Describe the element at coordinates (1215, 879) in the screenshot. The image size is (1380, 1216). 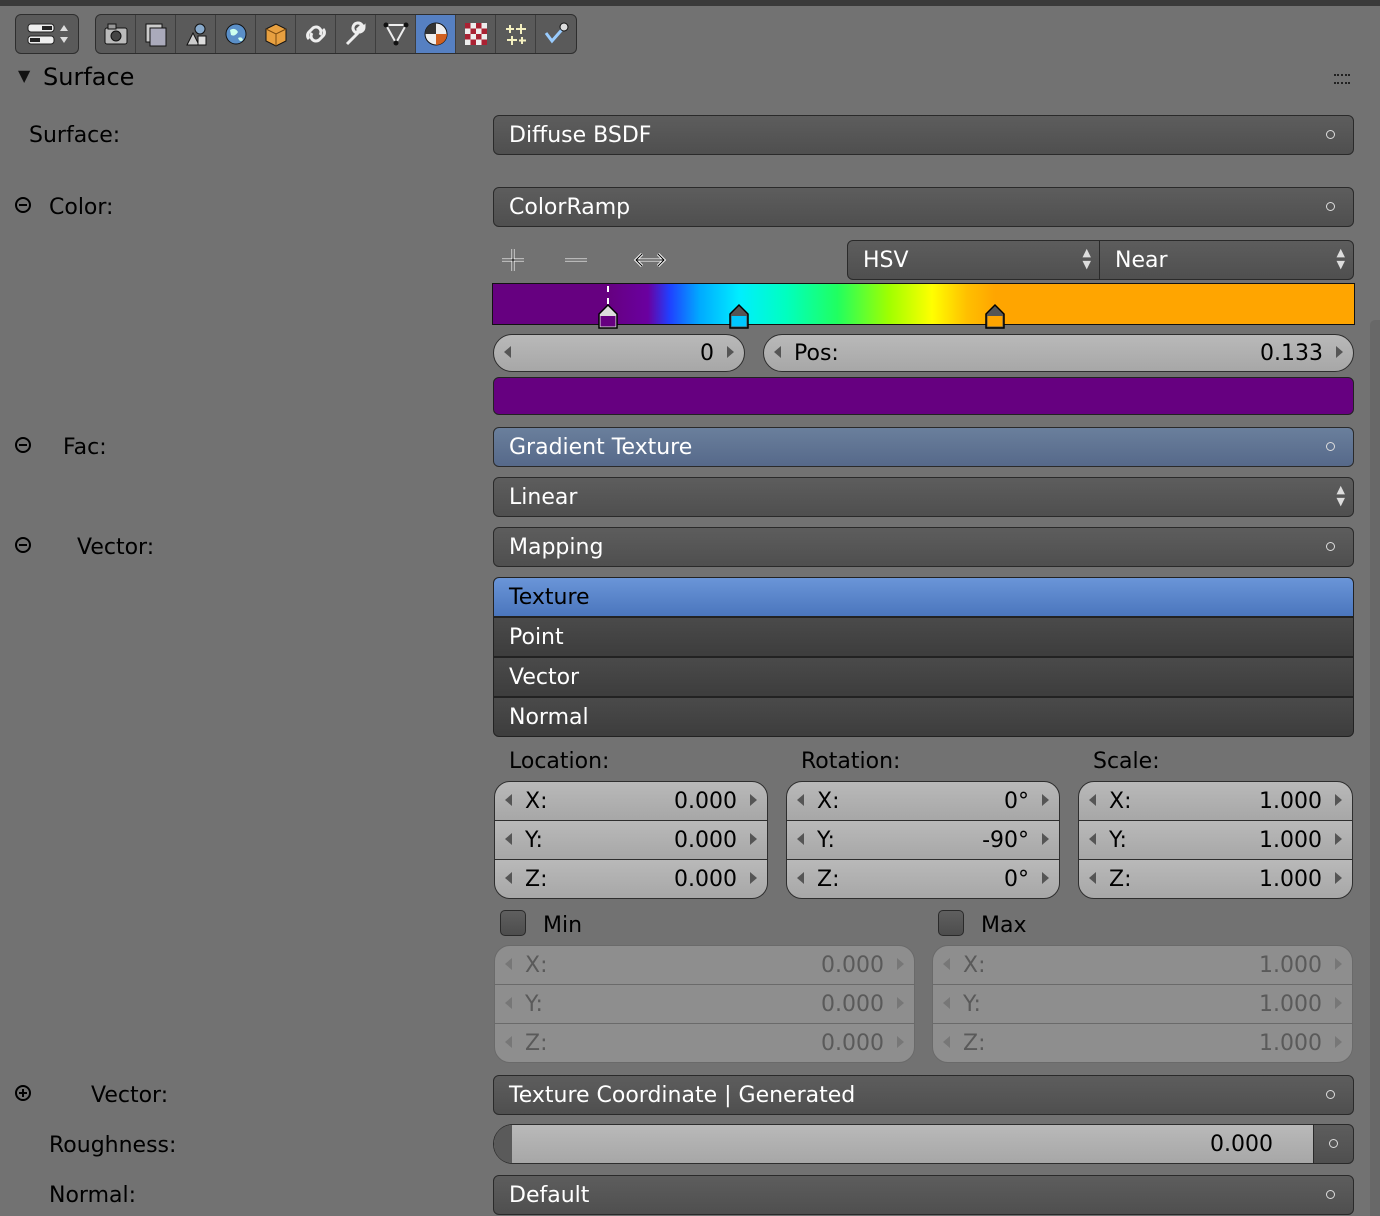
I see `scale-z-field: Z: 1.000` at that location.